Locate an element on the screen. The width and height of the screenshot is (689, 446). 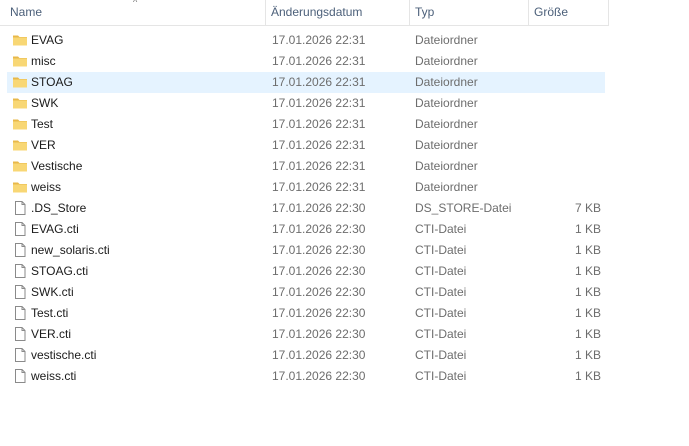
file-row: EVAG 17.01.2026 22:31 Dateiordner is located at coordinates (306, 40).